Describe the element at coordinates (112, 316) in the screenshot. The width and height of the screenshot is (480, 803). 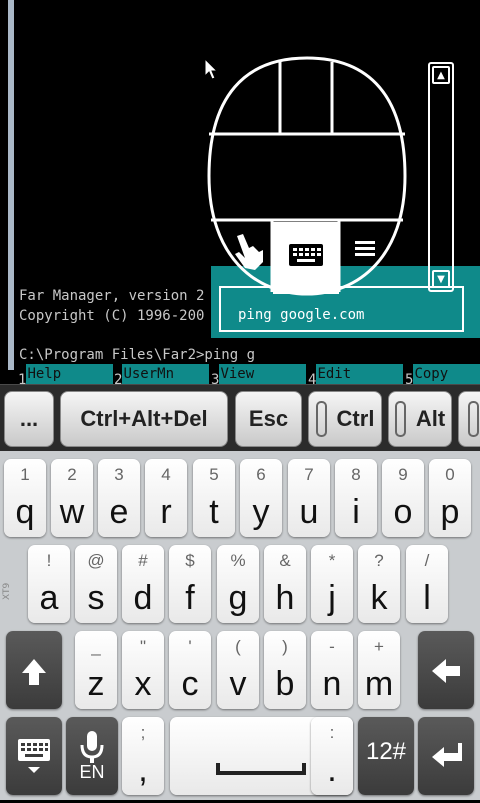
I see `terminal-line: Copyright (C) 1996-200` at that location.